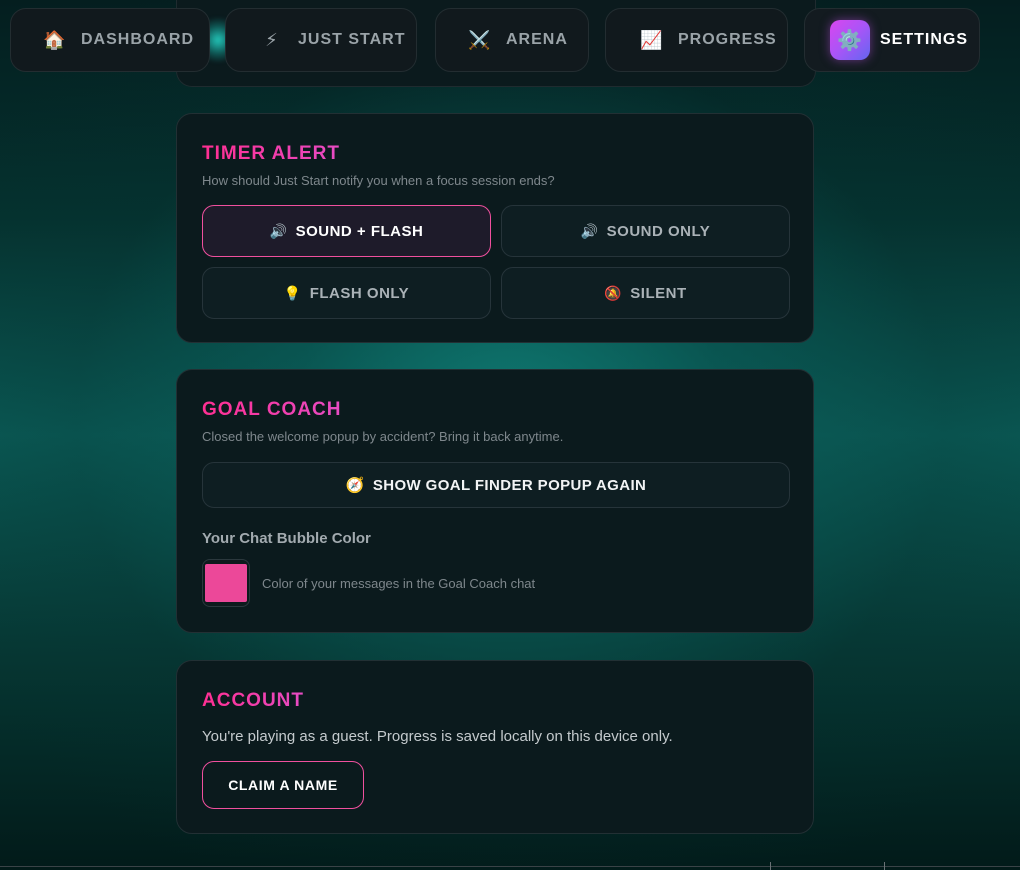 The image size is (1020, 870). What do you see at coordinates (272, 409) in the screenshot?
I see `card-title: GOAL COACH` at bounding box center [272, 409].